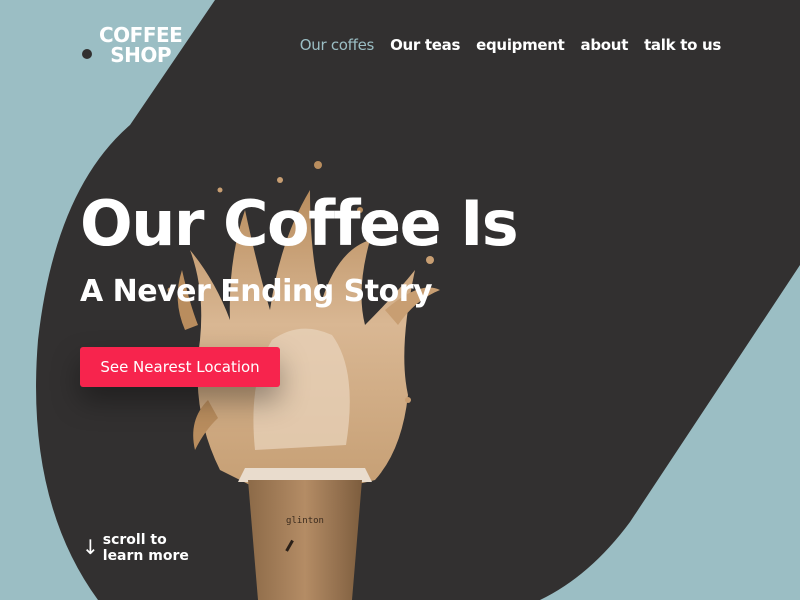 Image resolution: width=800 pixels, height=600 pixels. What do you see at coordinates (90, 547) in the screenshot?
I see `arrow-down-icon: ↓` at bounding box center [90, 547].